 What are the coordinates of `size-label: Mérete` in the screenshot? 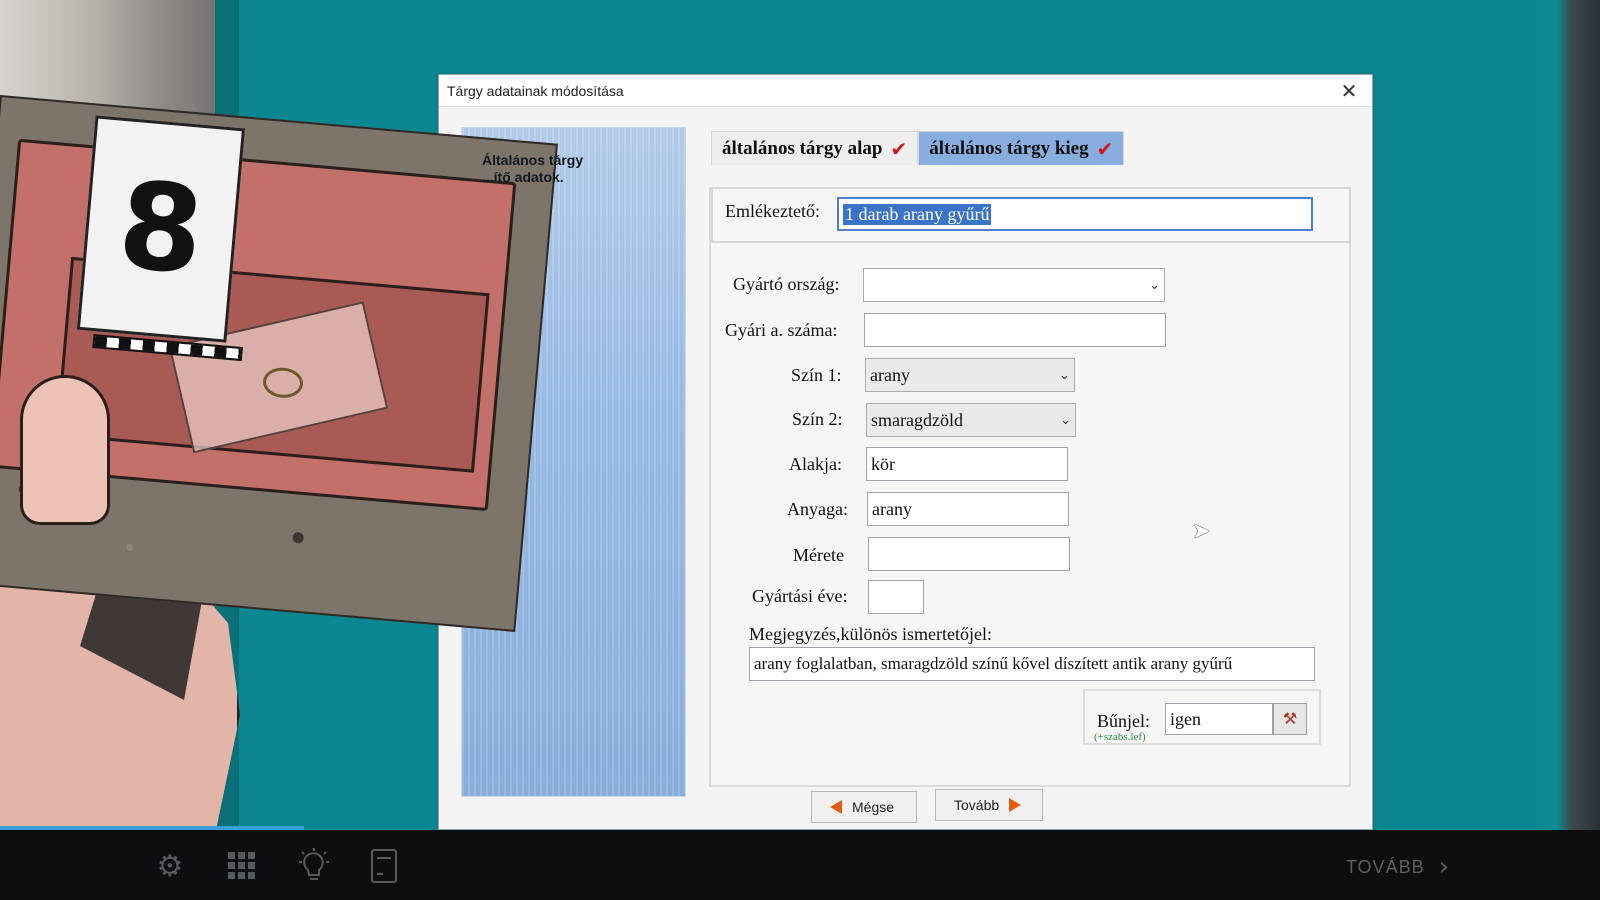 It's located at (818, 555).